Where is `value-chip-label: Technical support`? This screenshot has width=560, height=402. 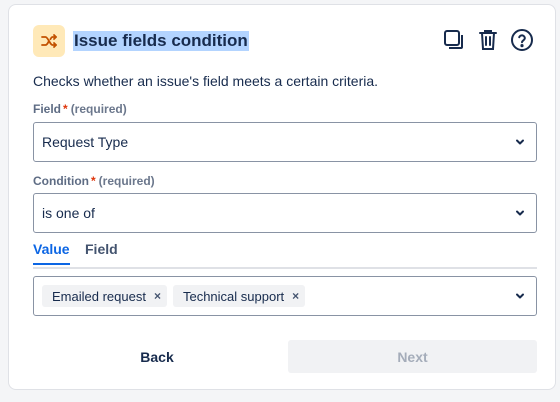
value-chip-label: Technical support is located at coordinates (233, 296).